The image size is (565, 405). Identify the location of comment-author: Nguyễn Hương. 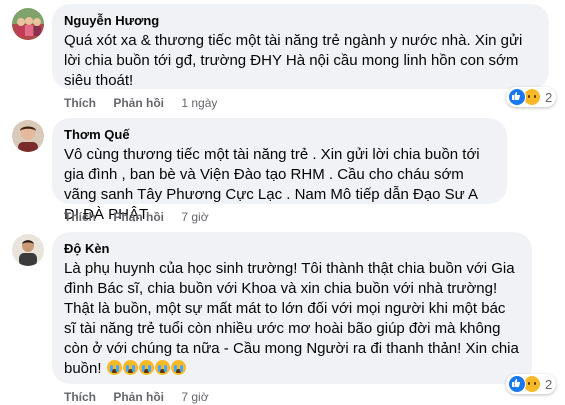
(300, 20).